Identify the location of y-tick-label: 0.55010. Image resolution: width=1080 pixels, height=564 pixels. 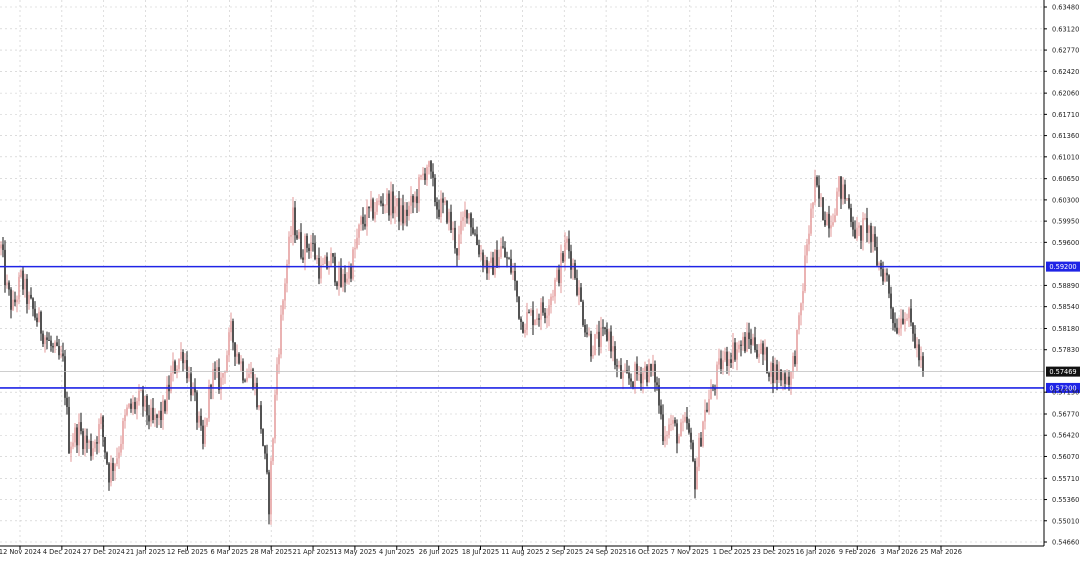
(1065, 521).